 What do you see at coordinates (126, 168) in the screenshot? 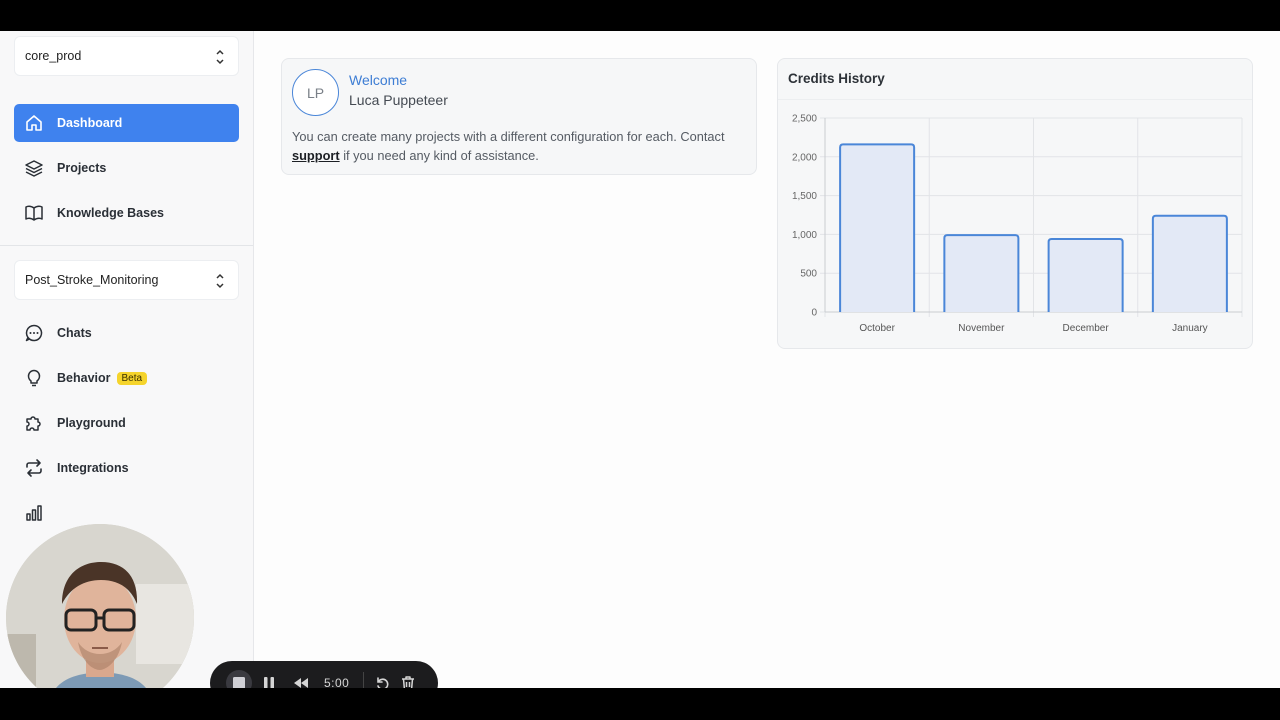
I see `nav-projects: Projects` at bounding box center [126, 168].